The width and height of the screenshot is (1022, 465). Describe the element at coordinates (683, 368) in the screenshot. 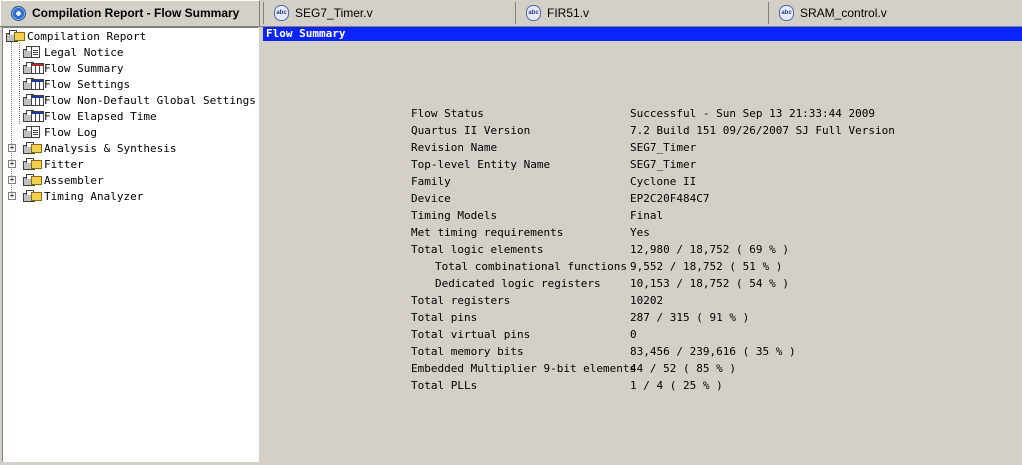

I see `summary-value: 44 / 52 ( 85 % )` at that location.